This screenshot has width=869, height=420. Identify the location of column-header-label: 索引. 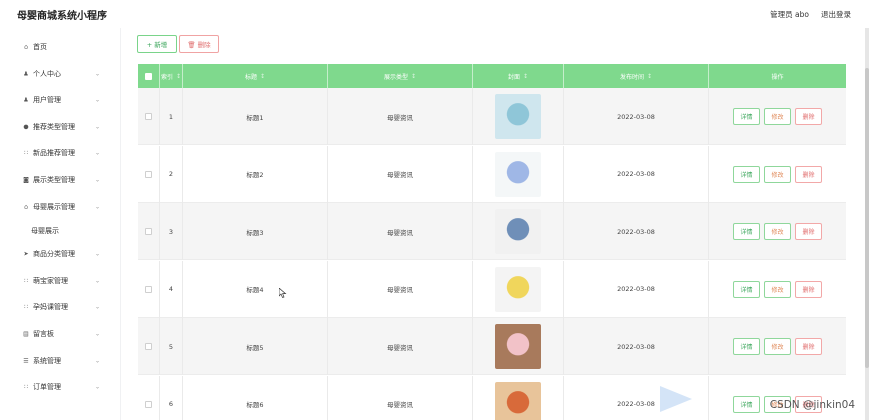
(166, 77).